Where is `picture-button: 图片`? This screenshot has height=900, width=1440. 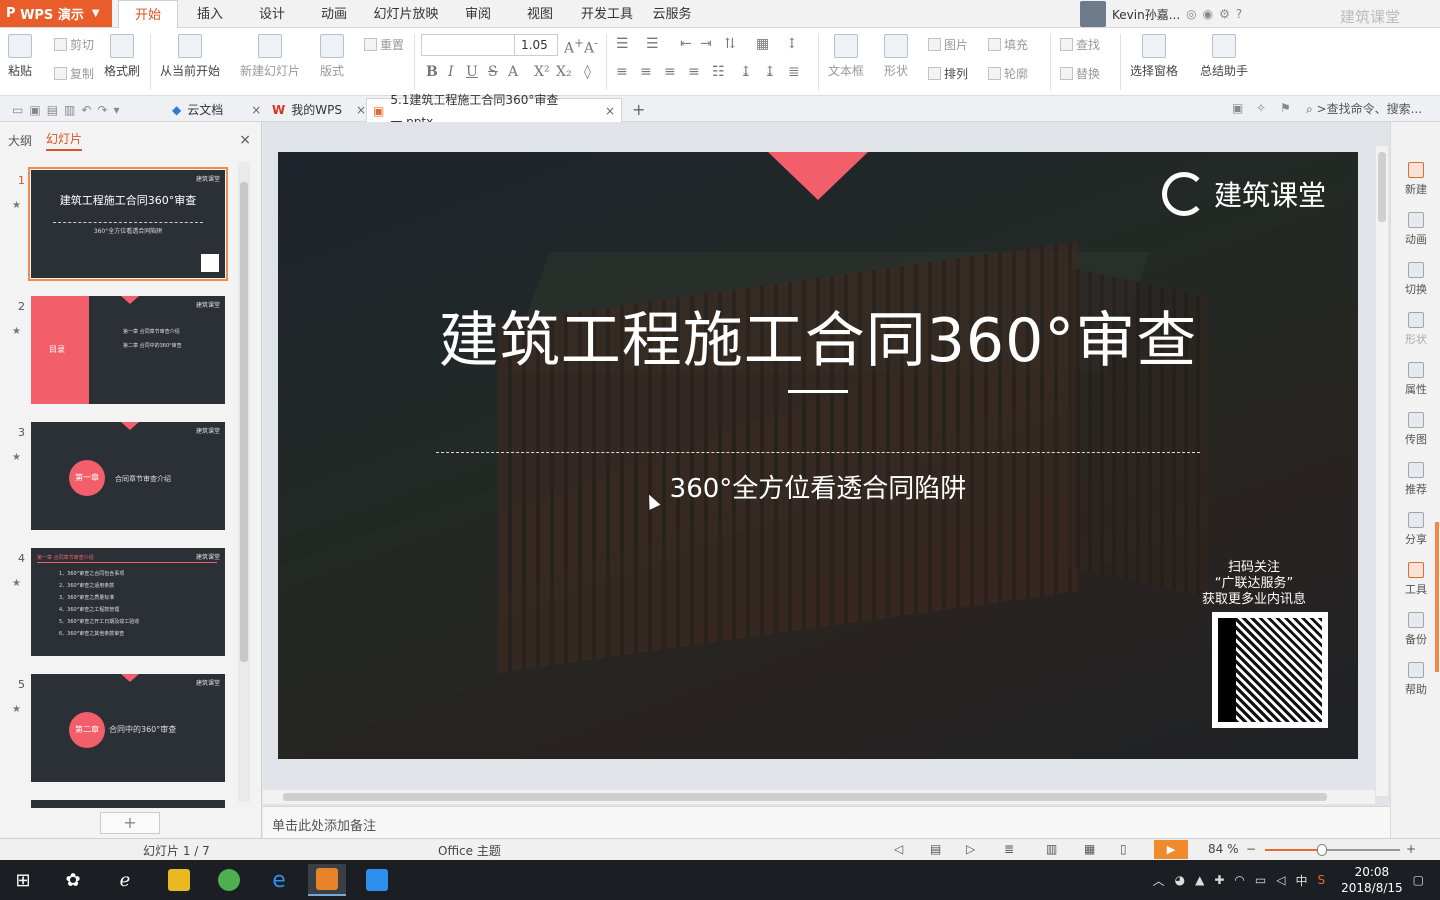 picture-button: 图片 is located at coordinates (948, 44).